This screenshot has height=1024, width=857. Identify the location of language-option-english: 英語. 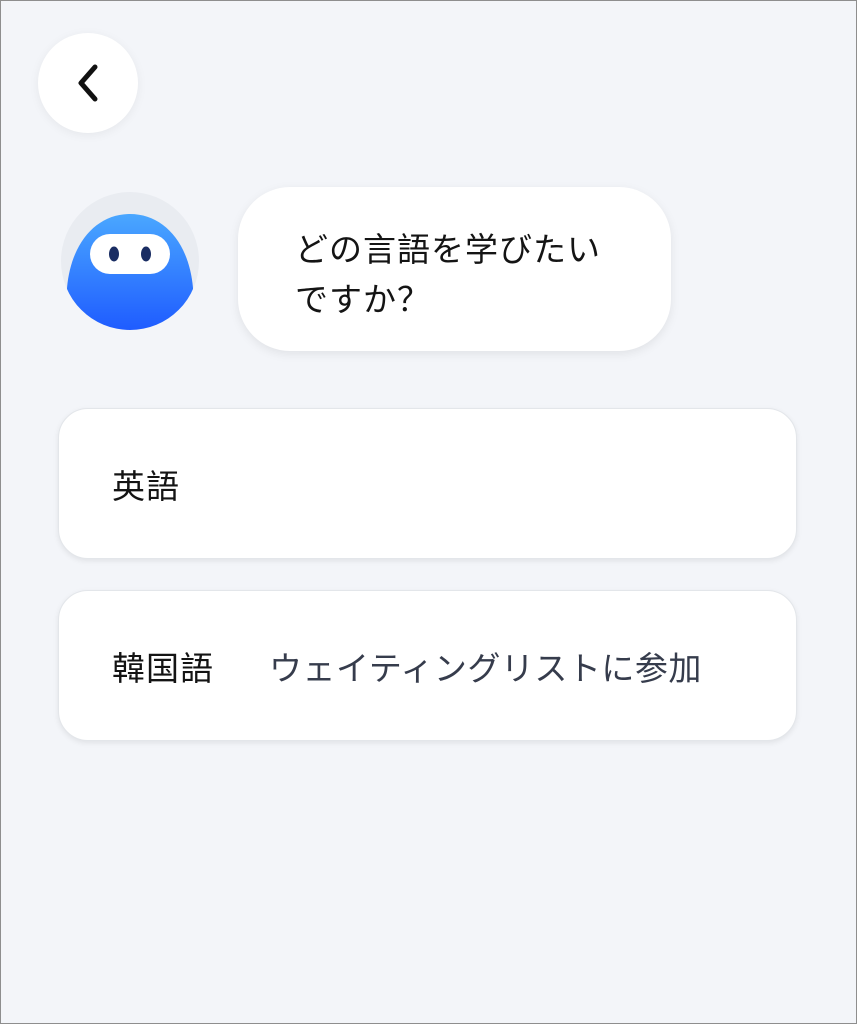
(427, 483).